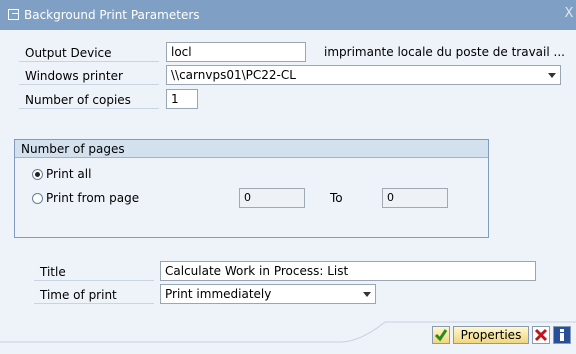 This screenshot has height=354, width=576. What do you see at coordinates (236, 52) in the screenshot?
I see `output-device-input: locl` at bounding box center [236, 52].